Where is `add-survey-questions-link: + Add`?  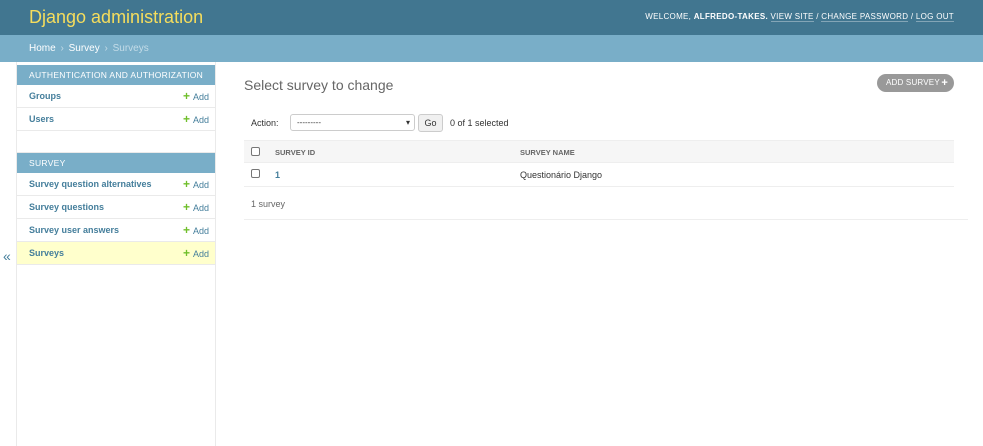 add-survey-questions-link: + Add is located at coordinates (196, 208).